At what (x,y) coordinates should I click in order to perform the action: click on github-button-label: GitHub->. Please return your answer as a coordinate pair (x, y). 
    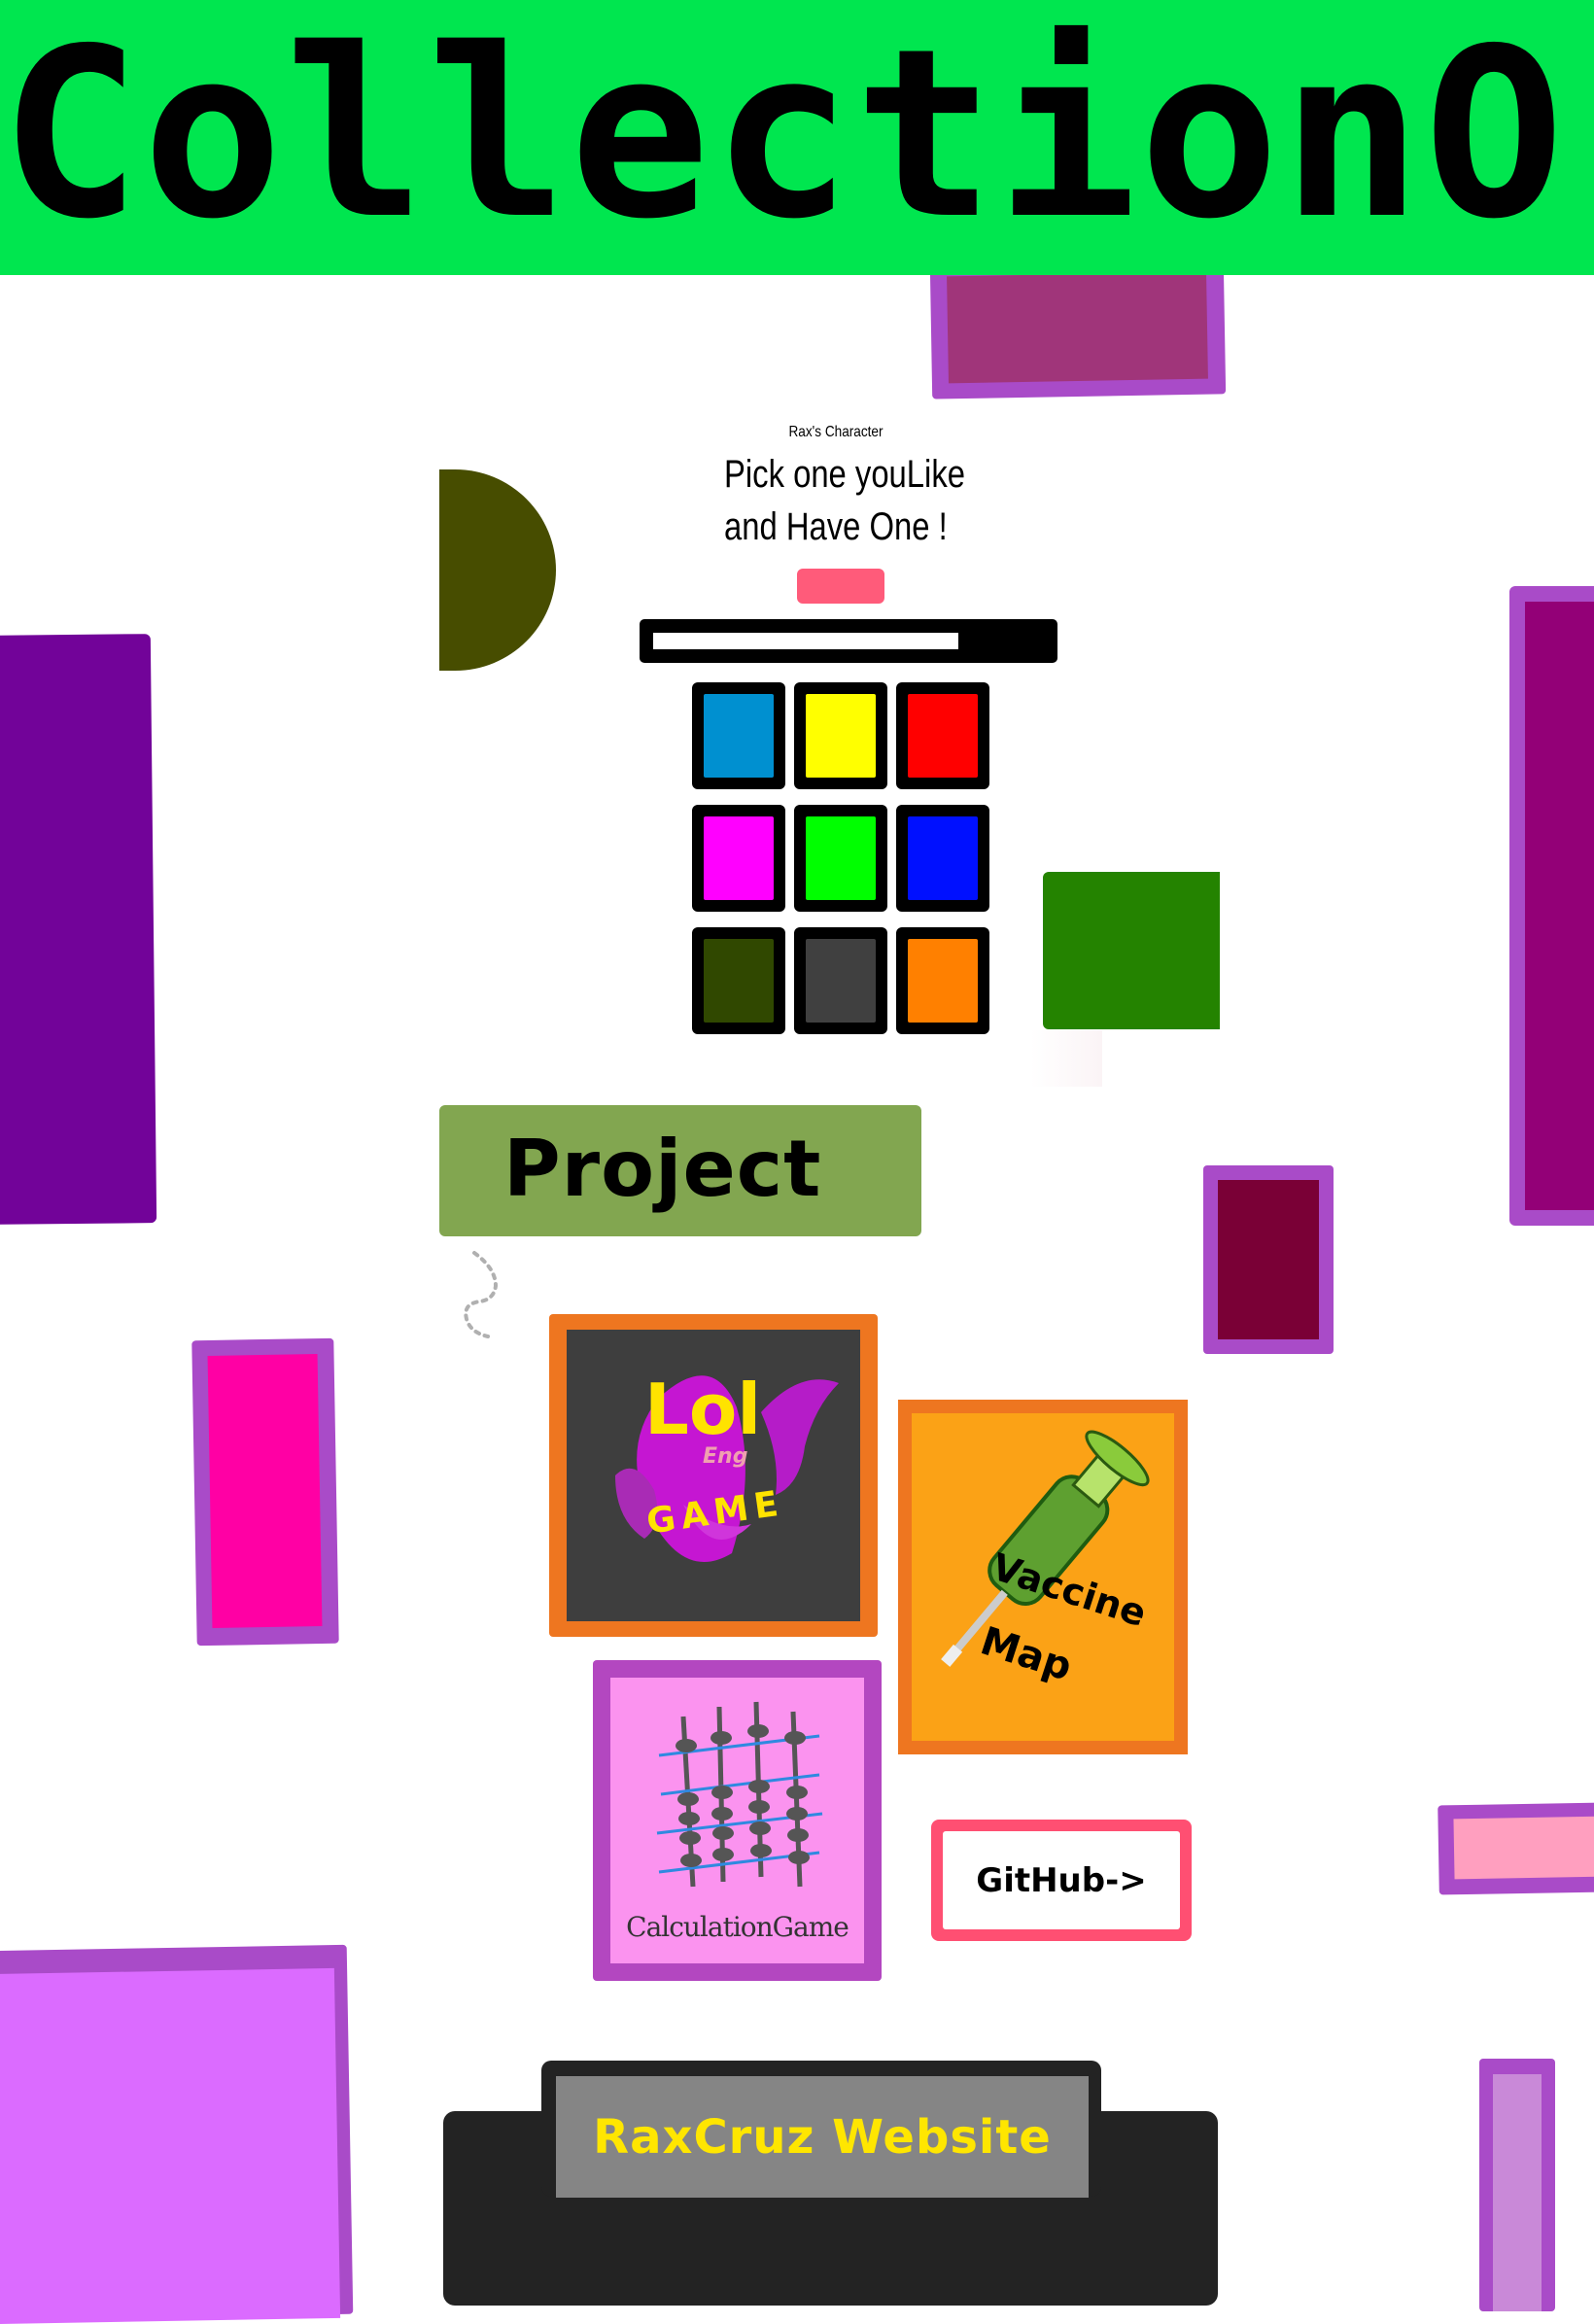
    Looking at the image, I should click on (1062, 1880).